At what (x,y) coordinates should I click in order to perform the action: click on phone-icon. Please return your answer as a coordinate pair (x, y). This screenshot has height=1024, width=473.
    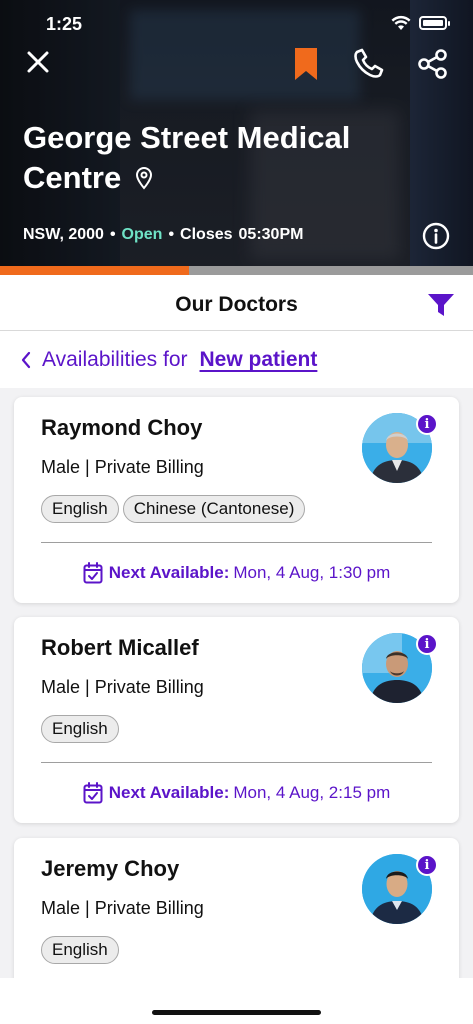
    Looking at the image, I should click on (369, 63).